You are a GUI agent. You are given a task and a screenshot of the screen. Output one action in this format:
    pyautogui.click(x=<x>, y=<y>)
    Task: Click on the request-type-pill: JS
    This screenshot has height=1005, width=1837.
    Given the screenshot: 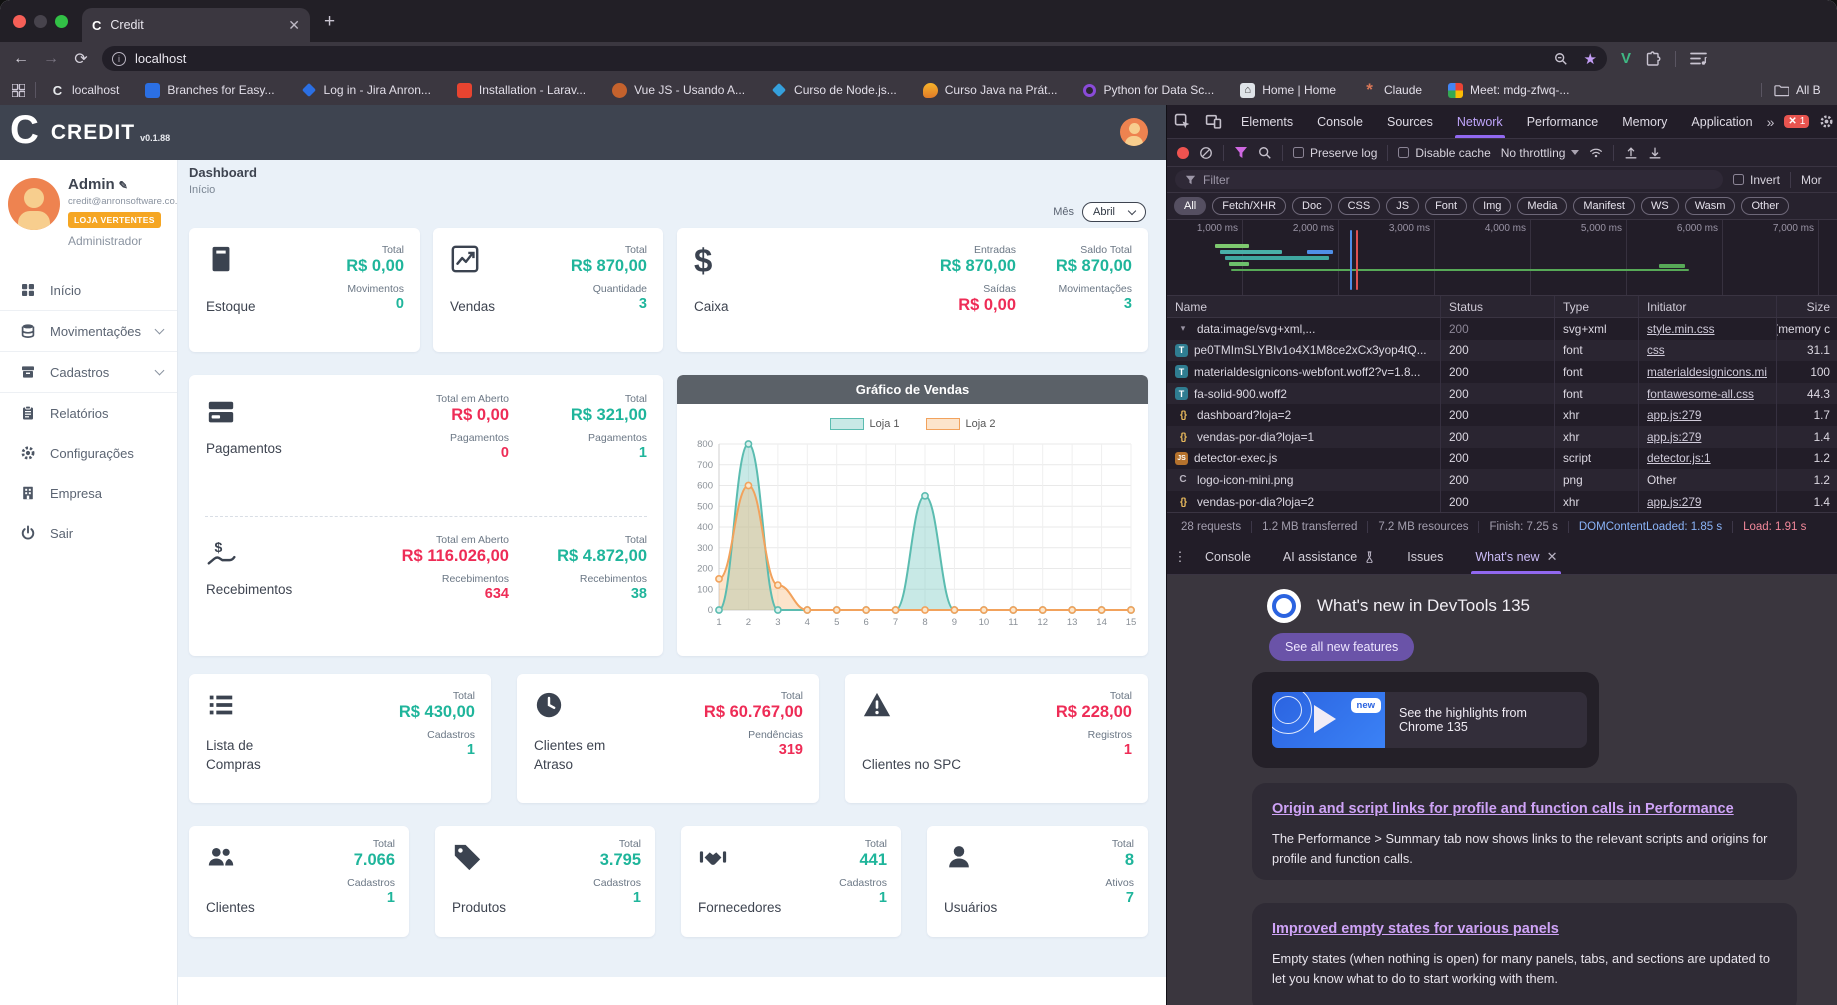 What is the action you would take?
    pyautogui.click(x=1403, y=206)
    